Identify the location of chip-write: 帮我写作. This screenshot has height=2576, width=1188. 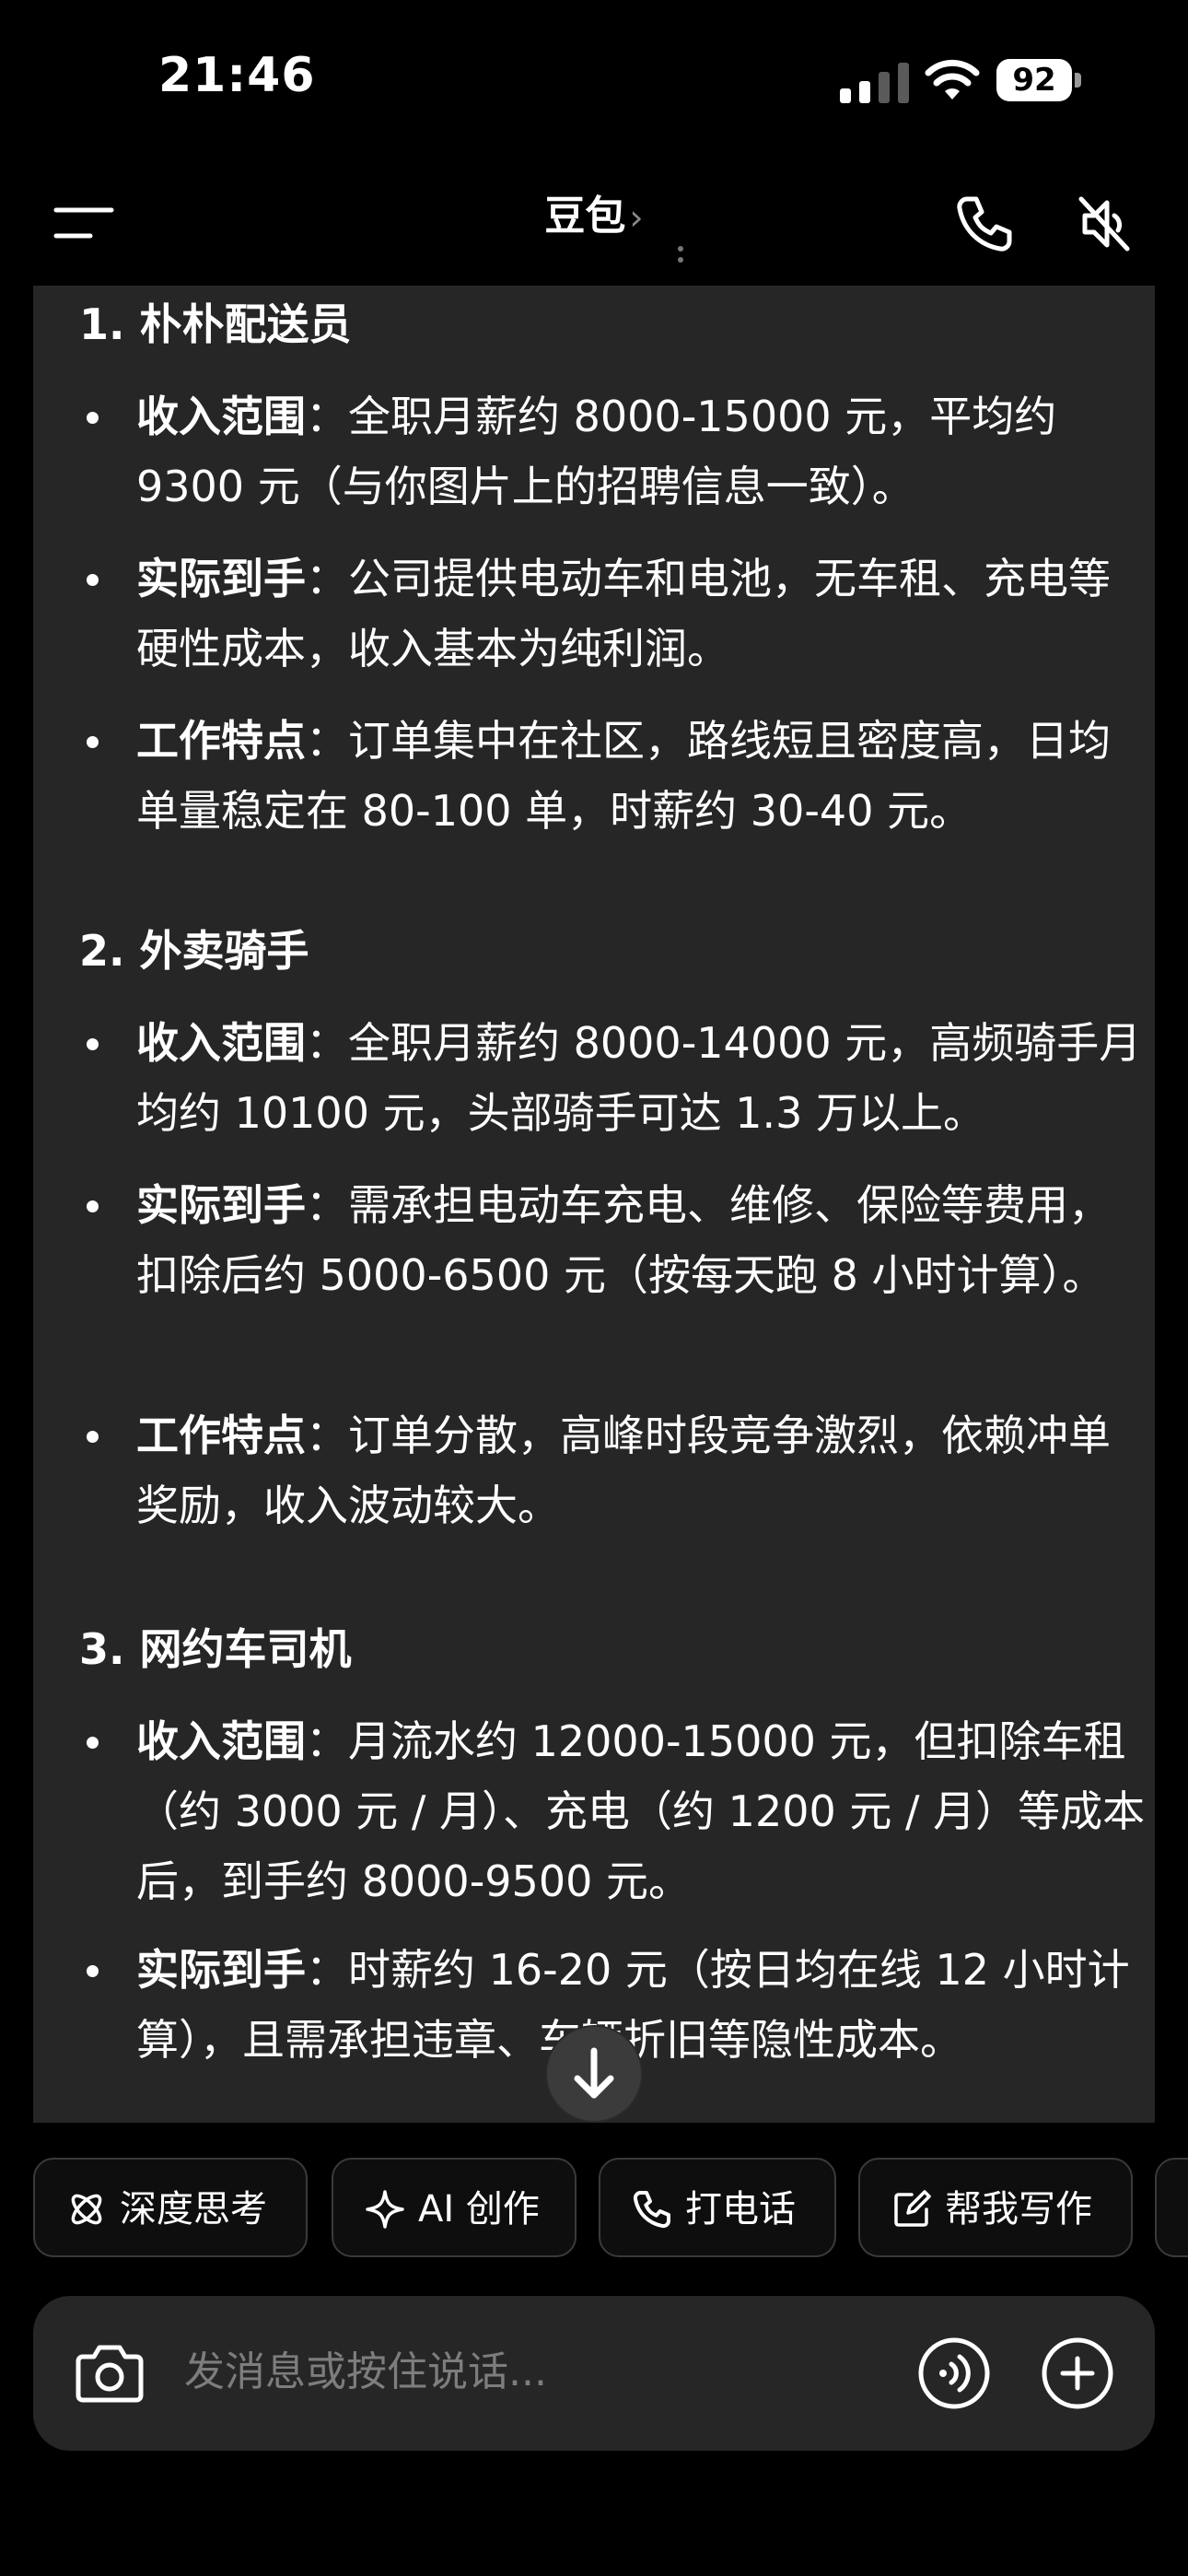
(995, 2207).